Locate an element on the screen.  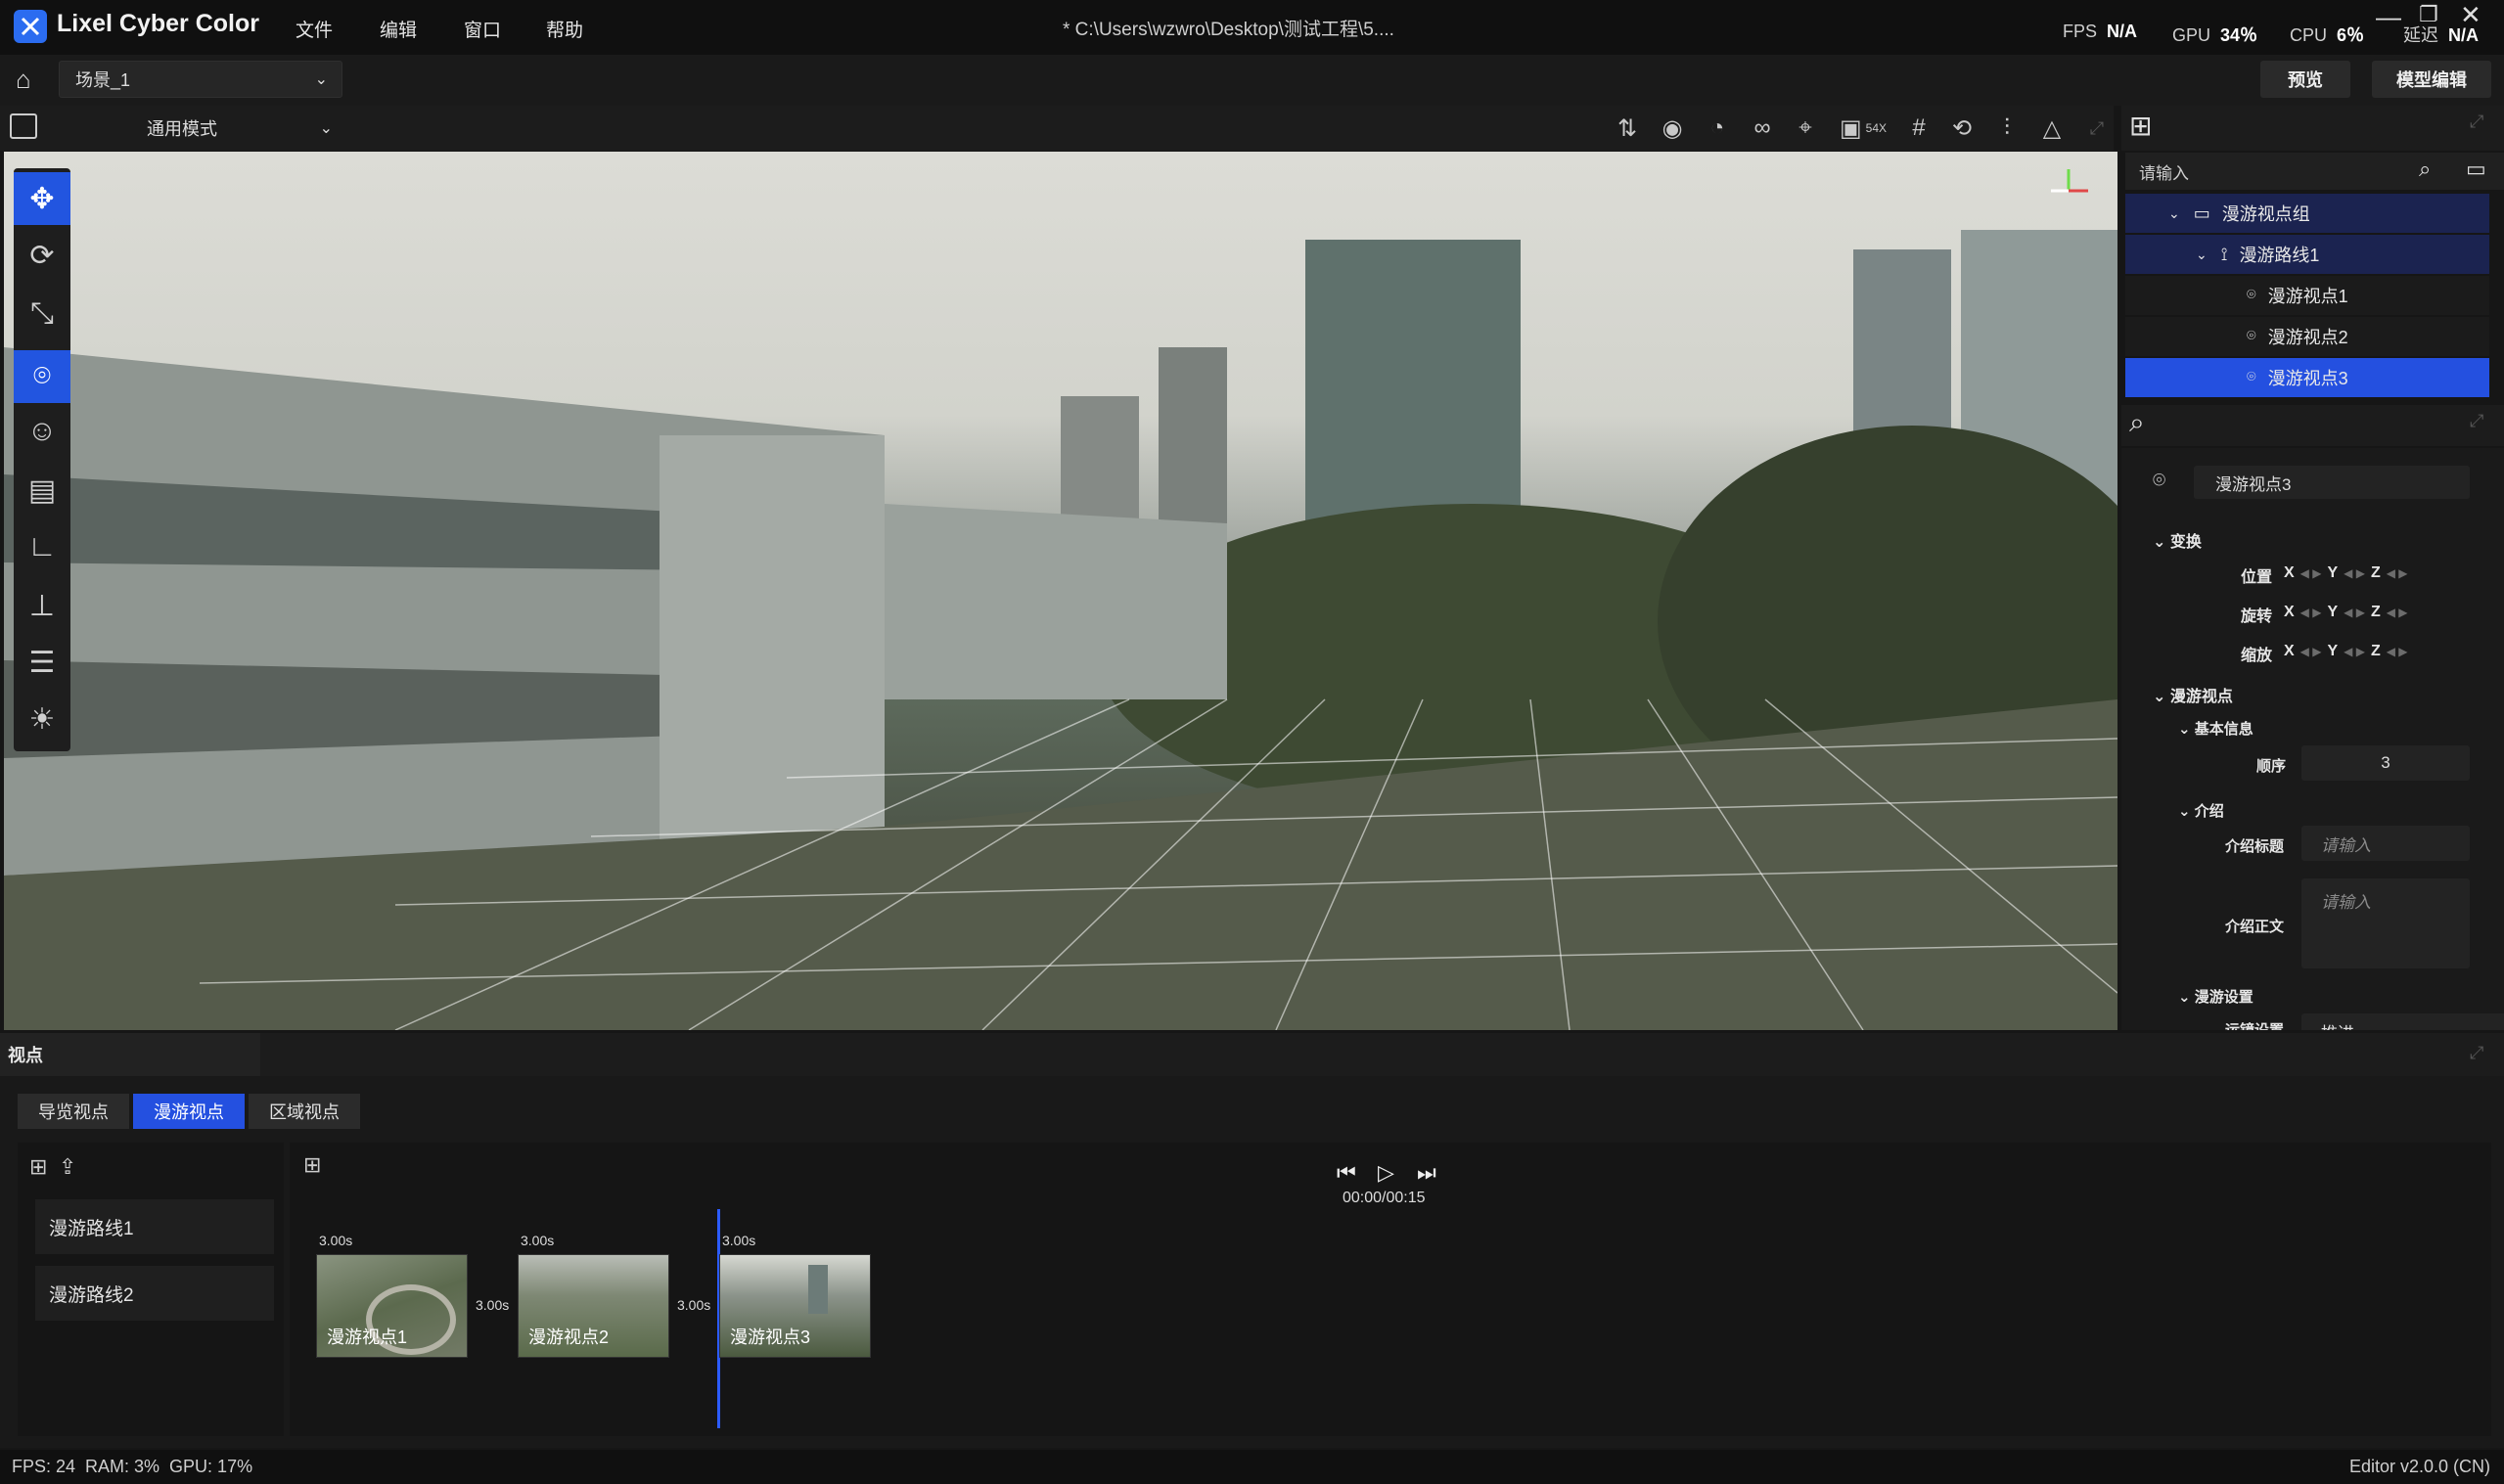
name-field: 漫游视点3 is located at coordinates (2332, 482).